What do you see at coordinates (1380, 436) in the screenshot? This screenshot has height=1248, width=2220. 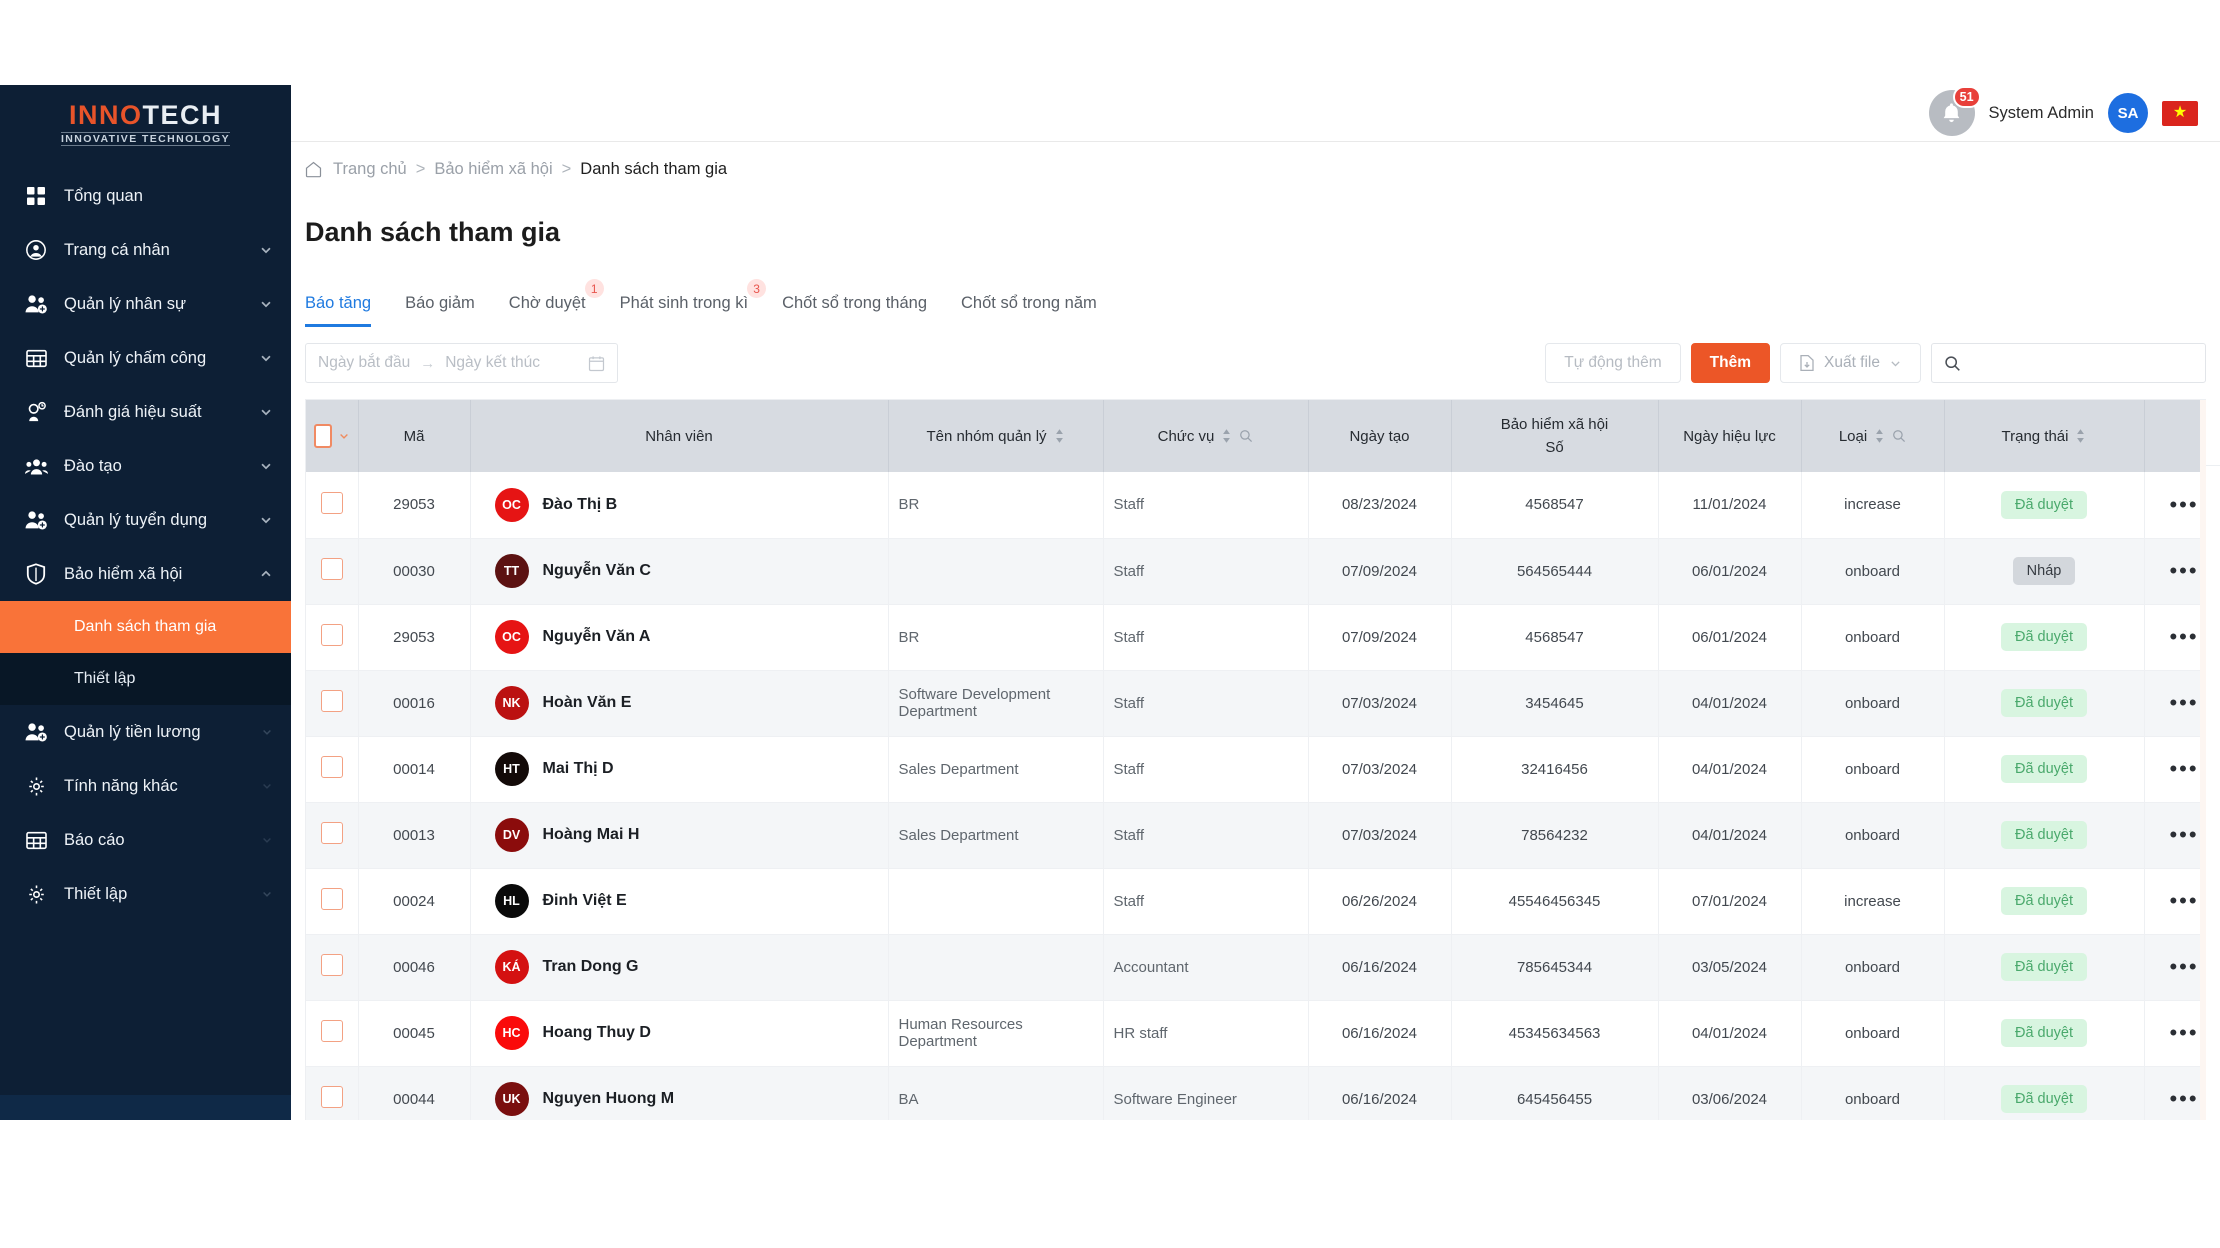 I see `column-ngay-tao: Ngày tạo` at bounding box center [1380, 436].